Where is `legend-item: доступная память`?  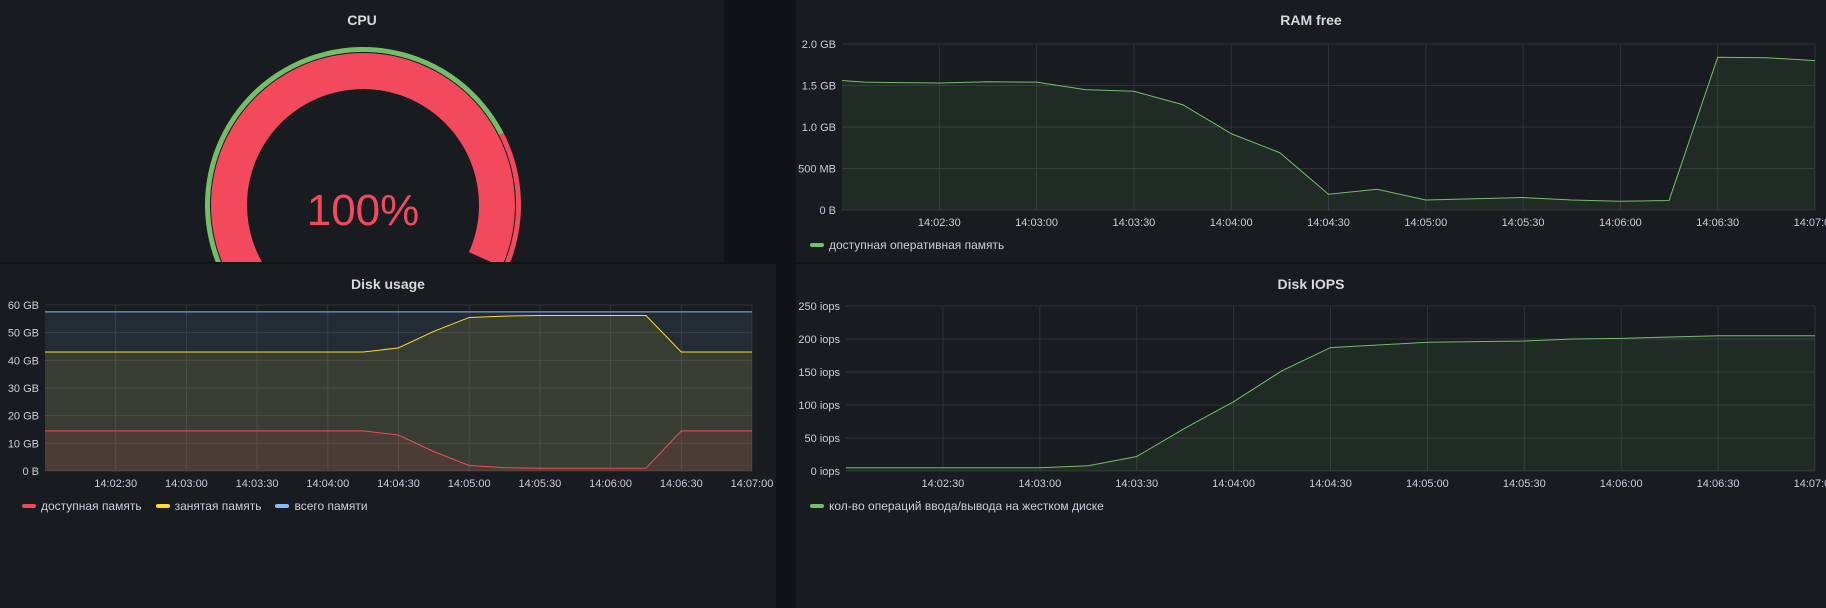
legend-item: доступная память is located at coordinates (82, 506).